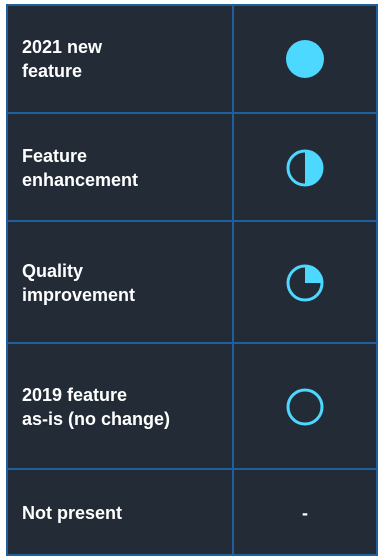 Image resolution: width=385 pixels, height=560 pixels. Describe the element at coordinates (80, 168) in the screenshot. I see `legend-label-enhancement: Feature enhancement` at that location.